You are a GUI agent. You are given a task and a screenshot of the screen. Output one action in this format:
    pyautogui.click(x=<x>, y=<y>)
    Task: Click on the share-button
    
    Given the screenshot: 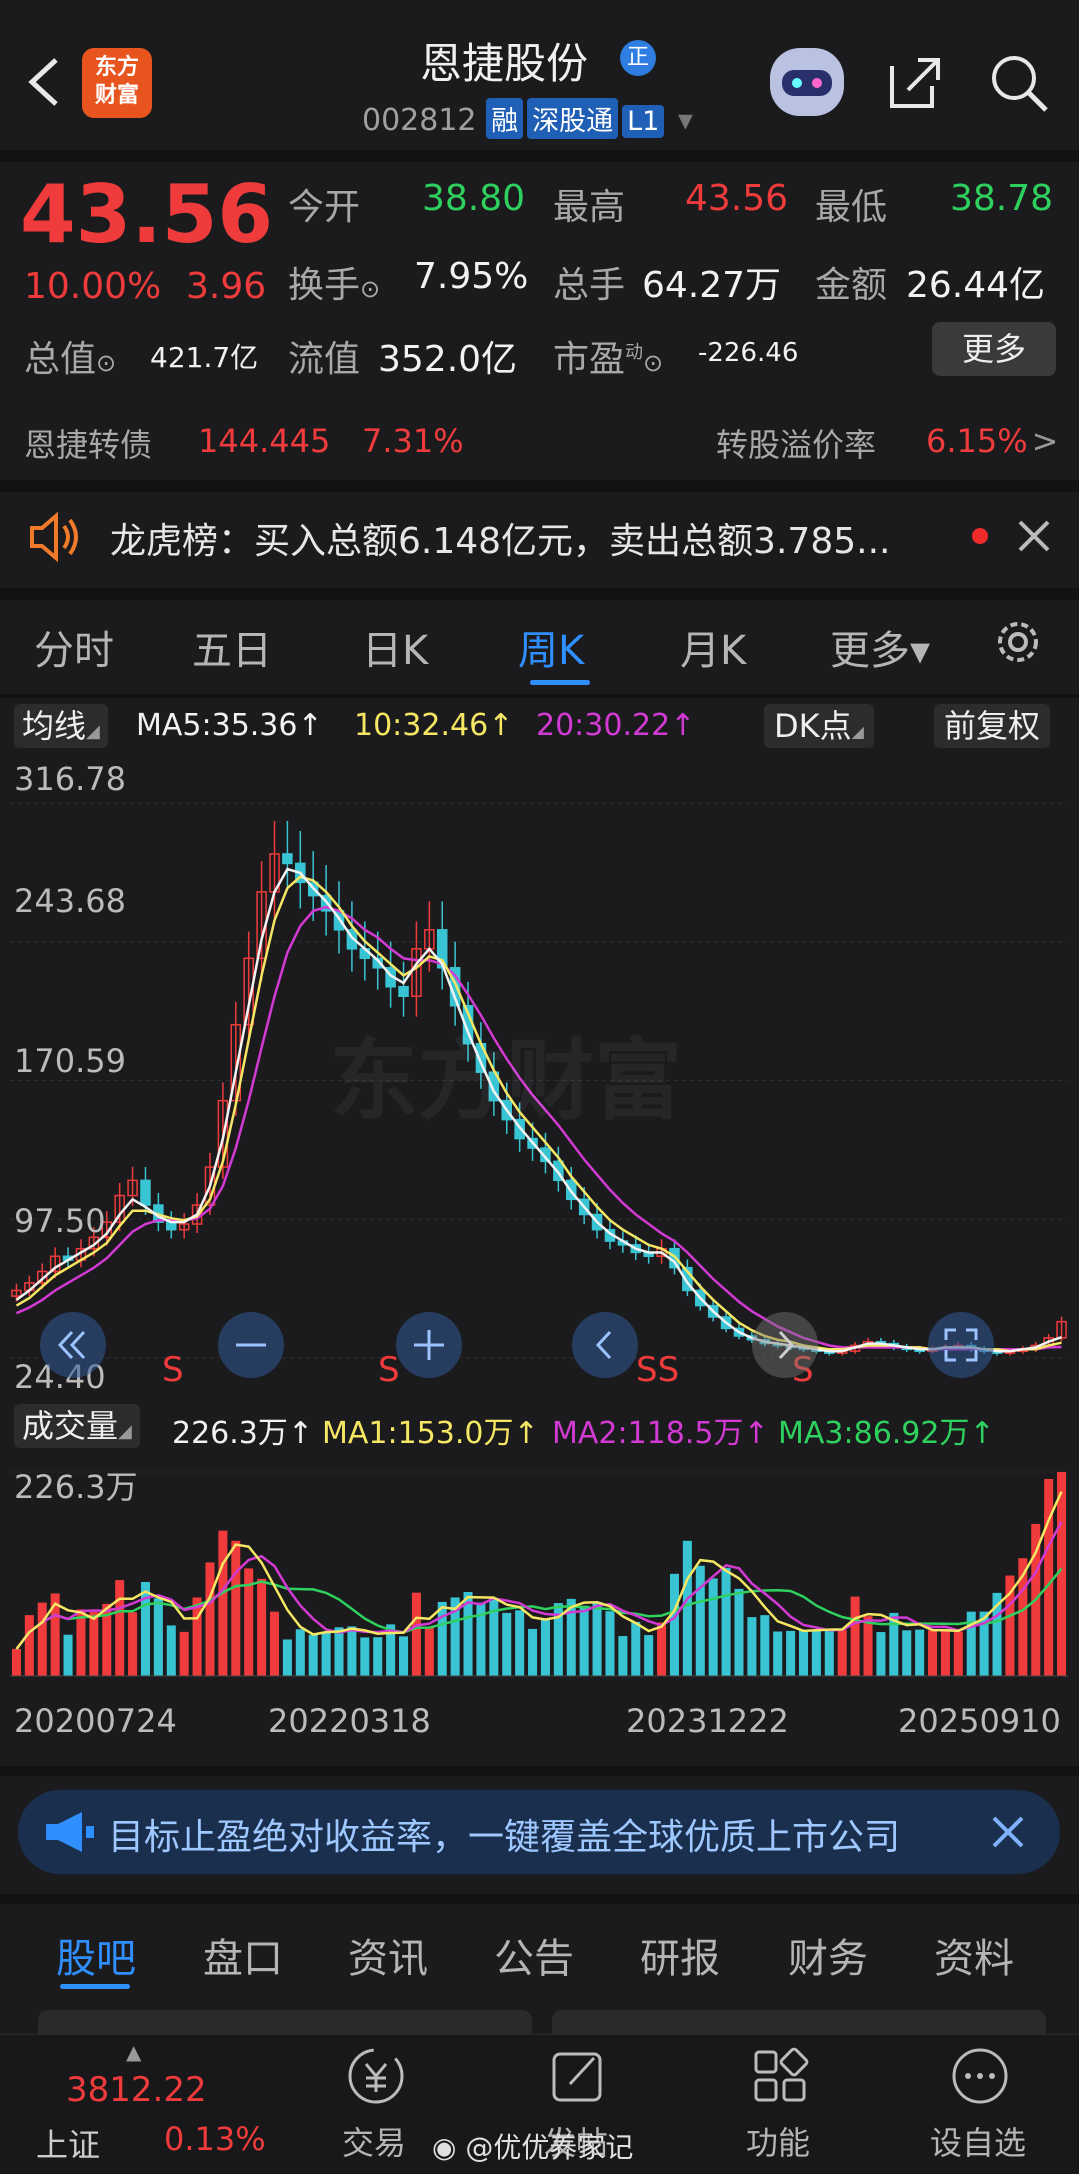 What is the action you would take?
    pyautogui.click(x=914, y=82)
    